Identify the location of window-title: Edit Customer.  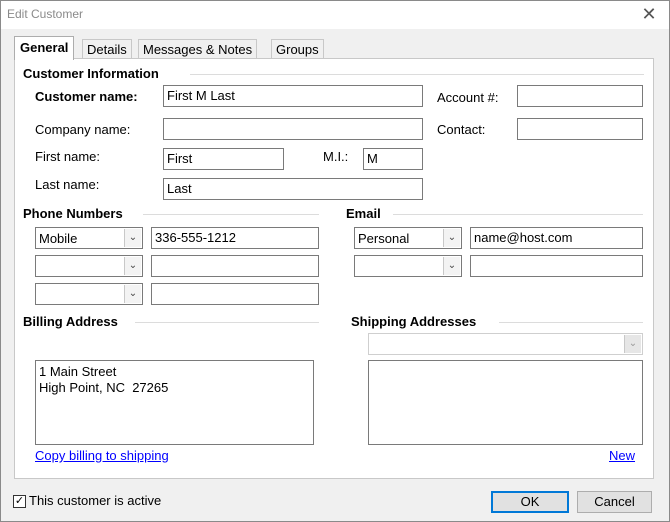
(45, 14).